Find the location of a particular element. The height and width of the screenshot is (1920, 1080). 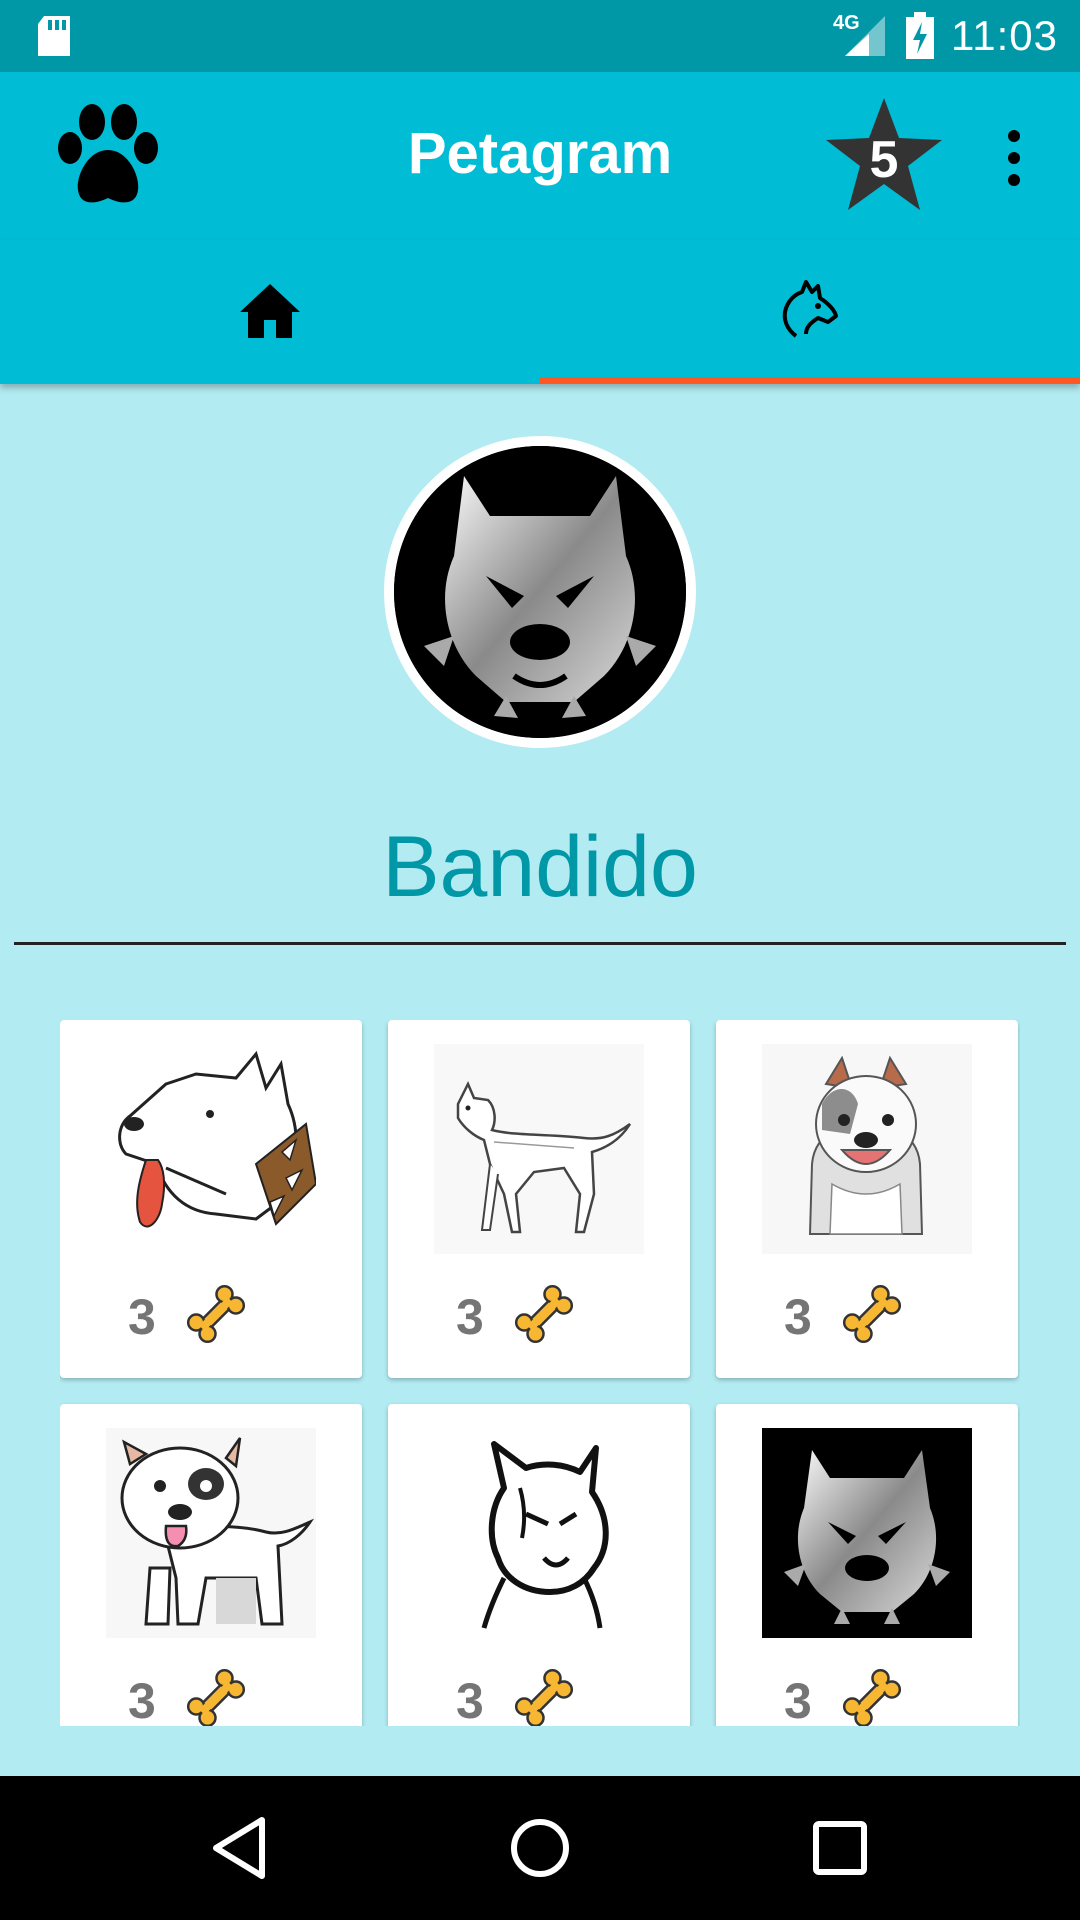

pitbull-standing-sketch is located at coordinates (539, 1149).